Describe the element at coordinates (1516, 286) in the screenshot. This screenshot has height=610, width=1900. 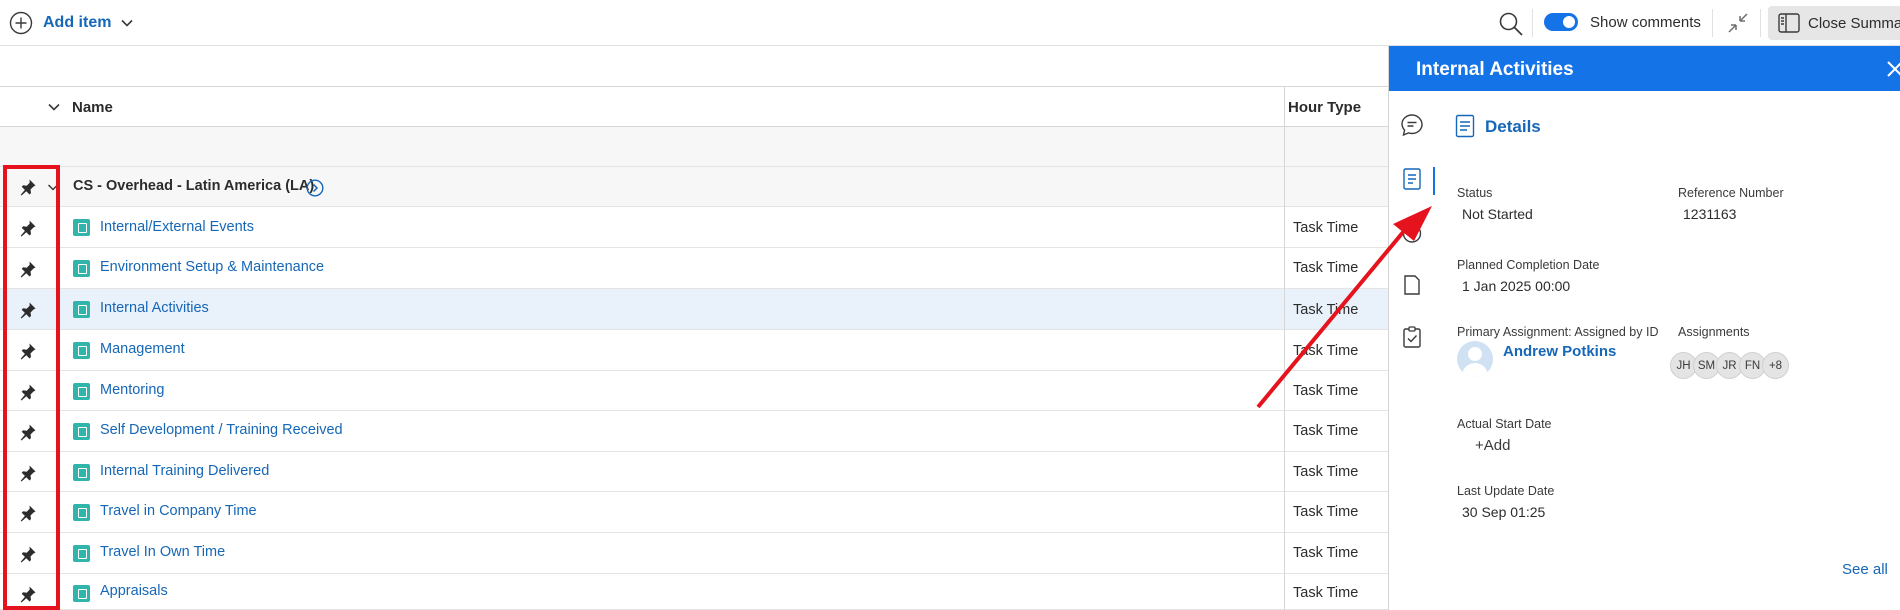
I see `planned-completion-value: 1 Jan 2025 00:00` at that location.